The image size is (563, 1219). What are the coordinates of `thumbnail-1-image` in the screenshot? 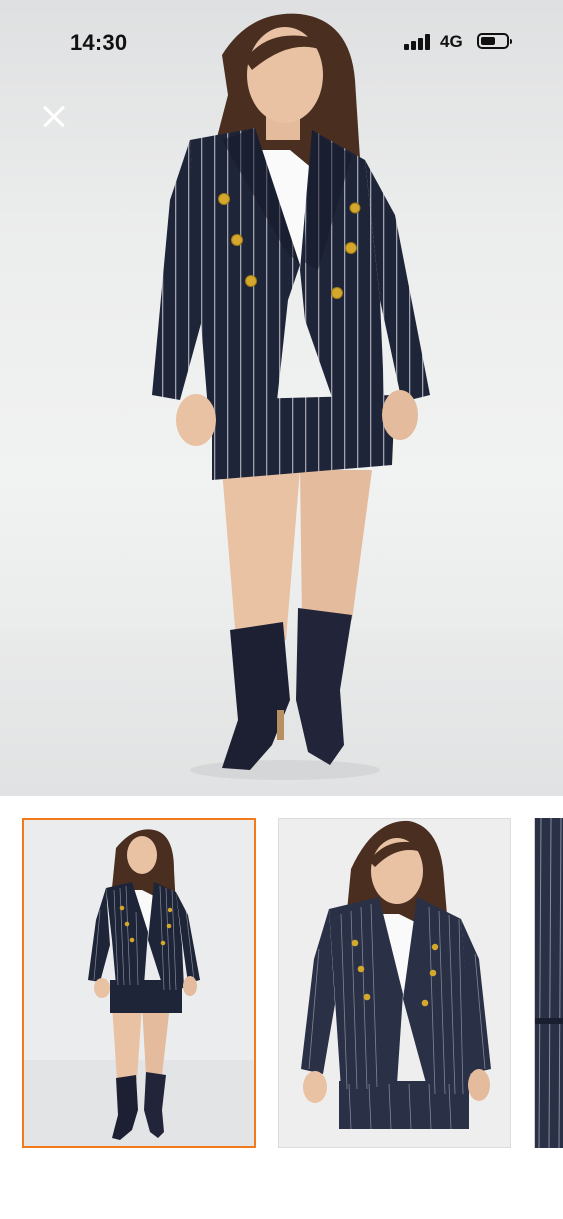 It's located at (139, 983).